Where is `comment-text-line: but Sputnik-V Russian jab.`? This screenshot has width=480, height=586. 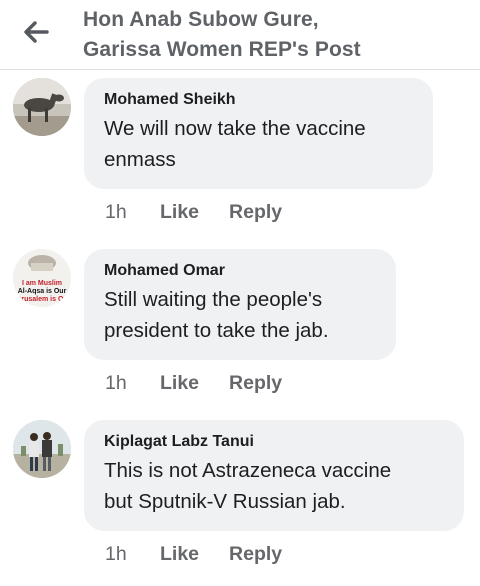 comment-text-line: but Sputnik-V Russian jab. is located at coordinates (225, 501).